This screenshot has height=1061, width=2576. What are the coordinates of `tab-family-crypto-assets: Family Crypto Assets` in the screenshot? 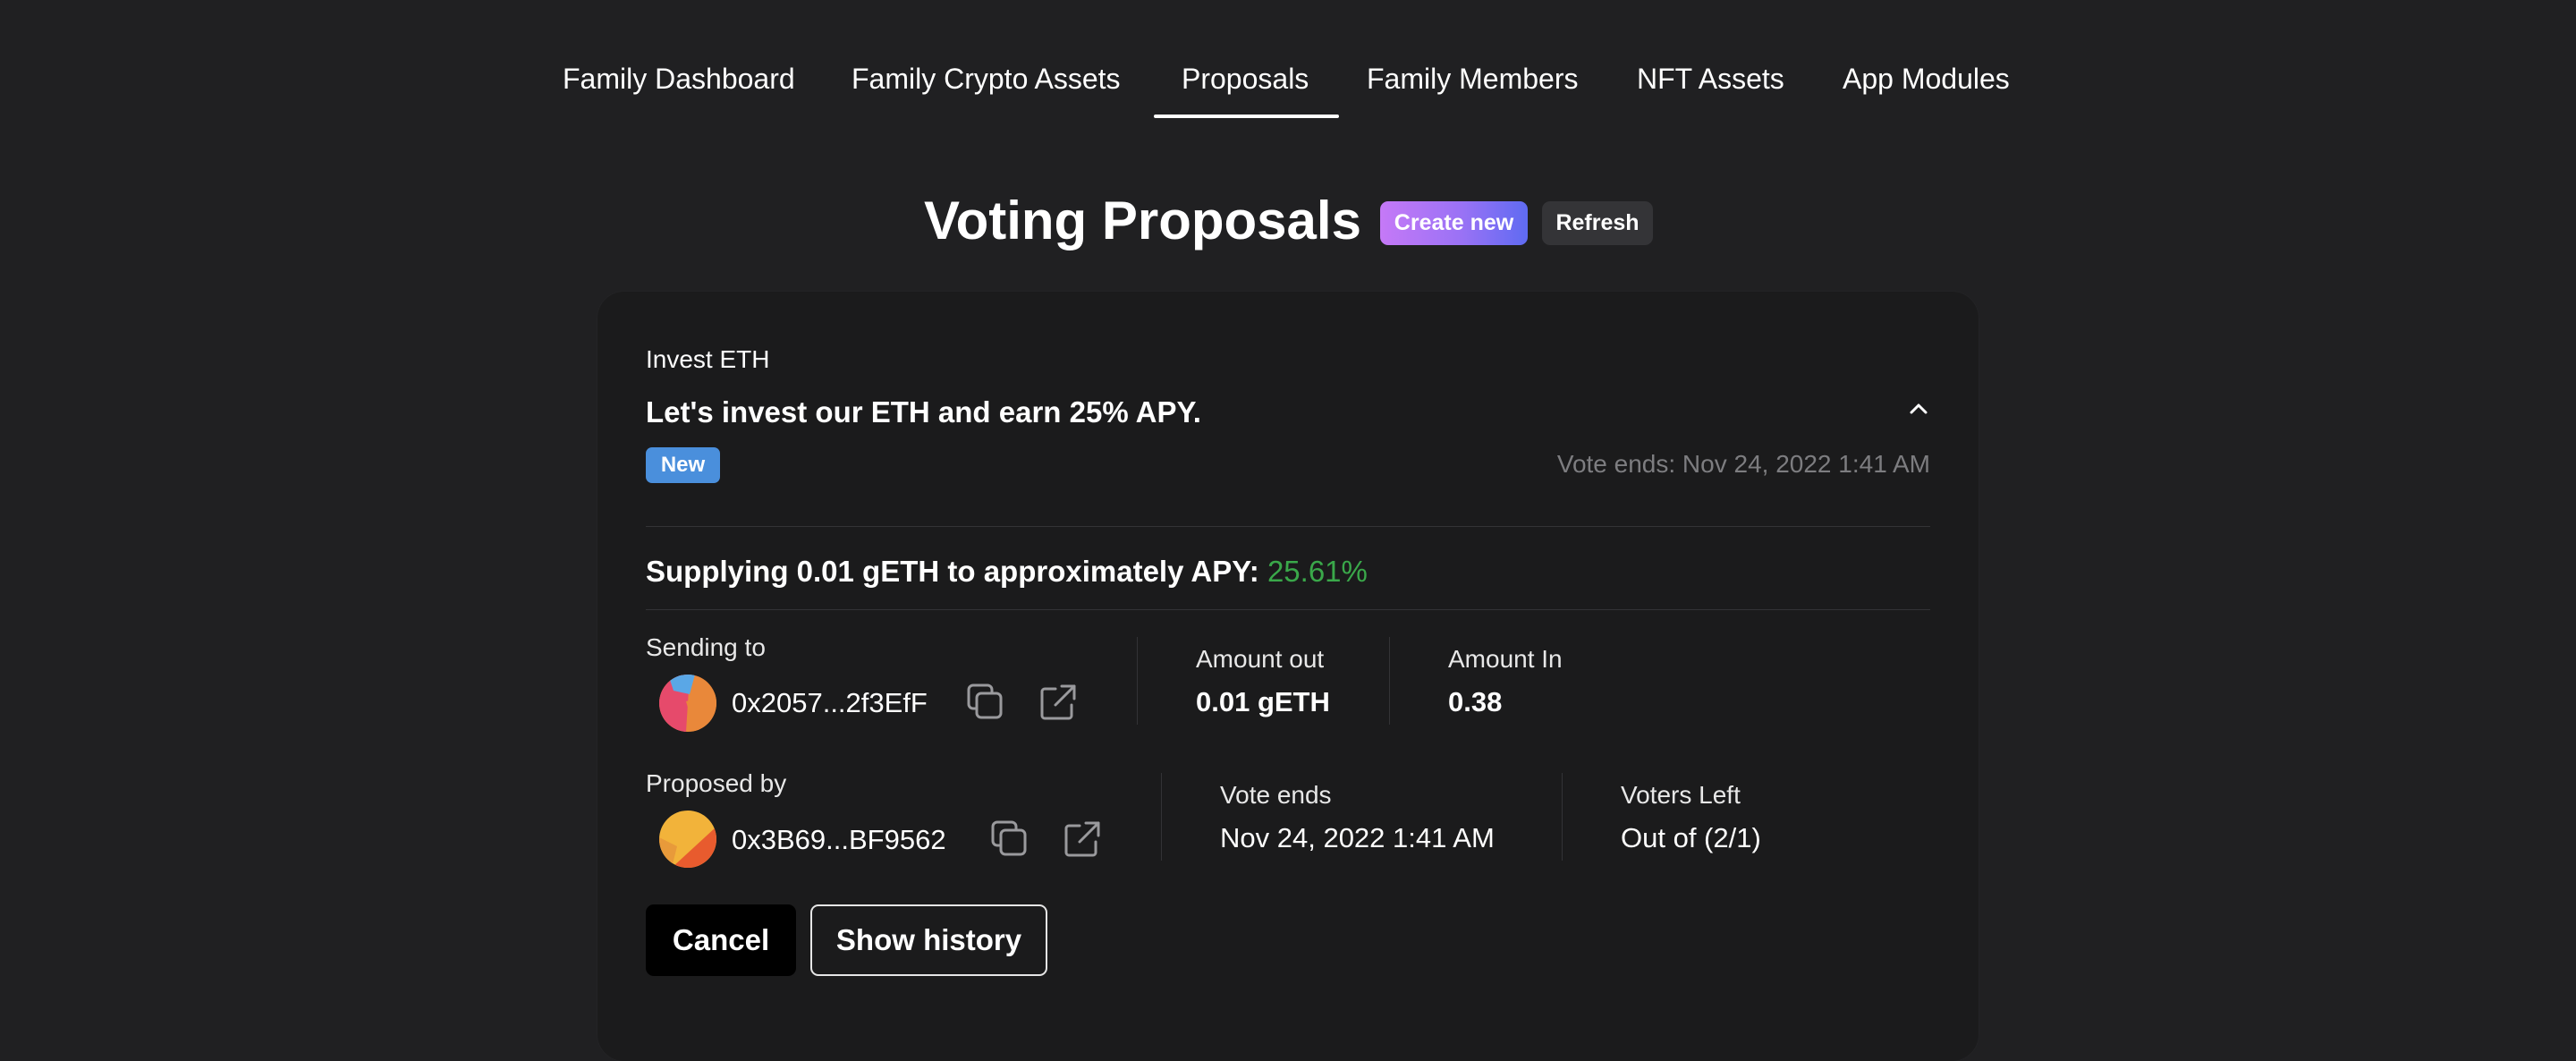 It's located at (986, 79).